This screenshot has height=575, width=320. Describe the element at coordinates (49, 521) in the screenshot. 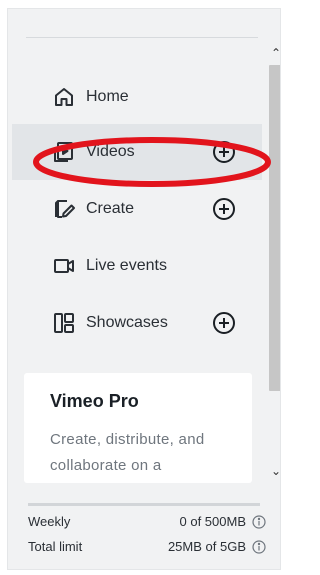

I see `usage-weekly-label: Weekly` at that location.